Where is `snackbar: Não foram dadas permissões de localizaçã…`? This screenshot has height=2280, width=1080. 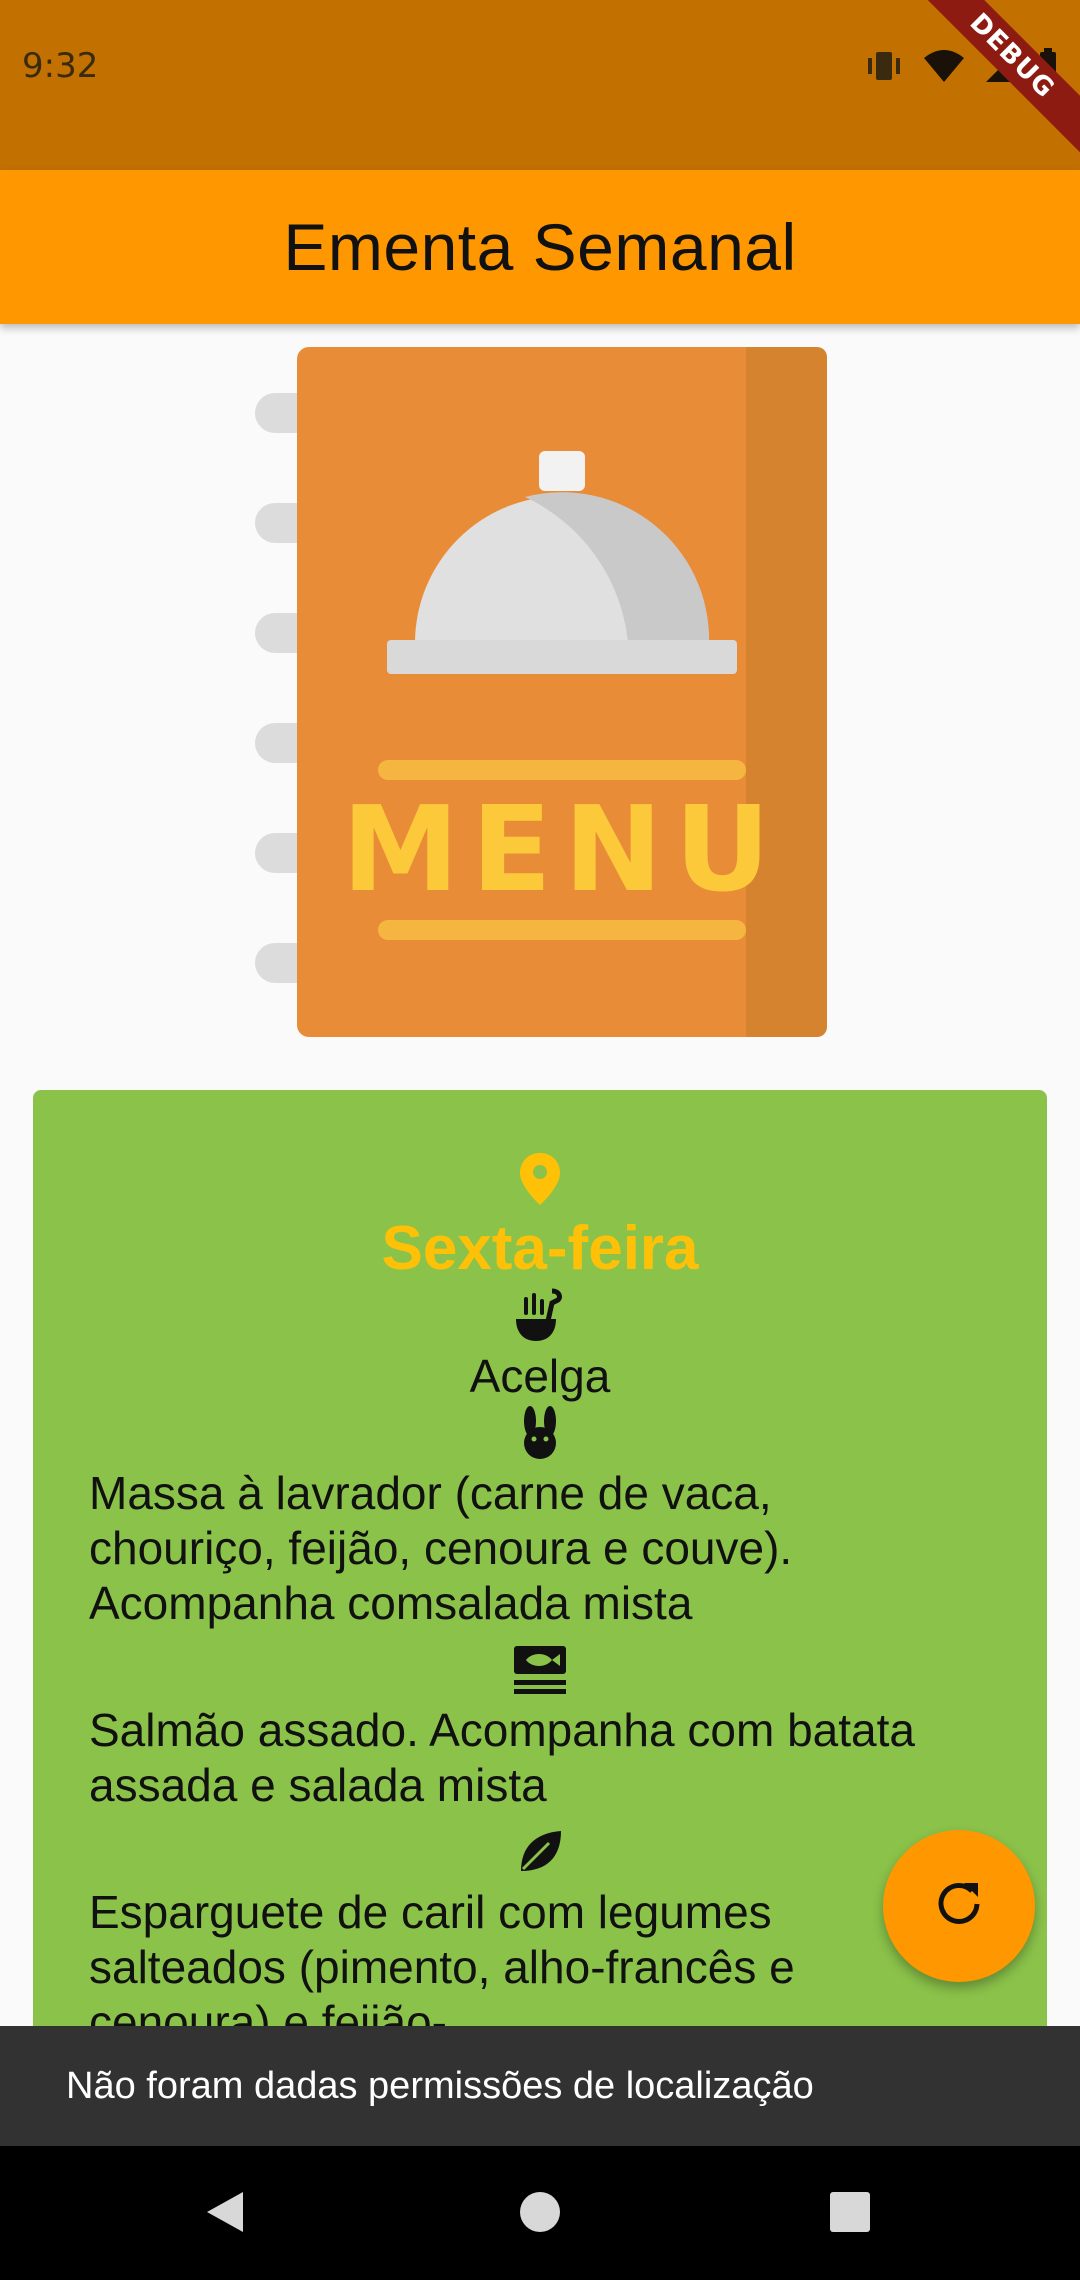
snackbar: Não foram dadas permissões de localizaçã… is located at coordinates (540, 2086).